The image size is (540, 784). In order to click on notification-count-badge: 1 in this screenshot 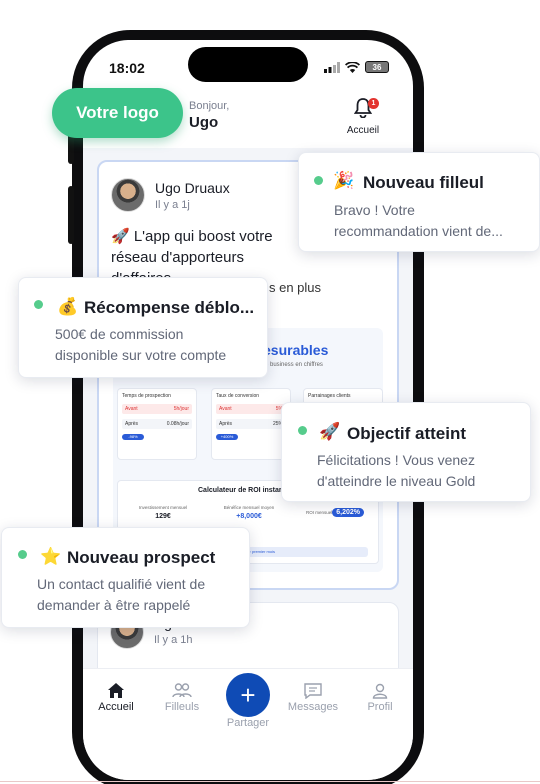, I will do `click(373, 103)`.